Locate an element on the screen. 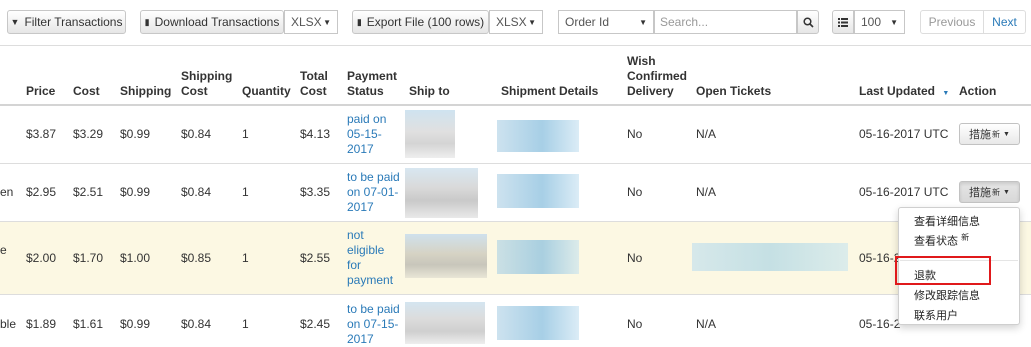 The image size is (1031, 347). next-page-button: Next is located at coordinates (1005, 22).